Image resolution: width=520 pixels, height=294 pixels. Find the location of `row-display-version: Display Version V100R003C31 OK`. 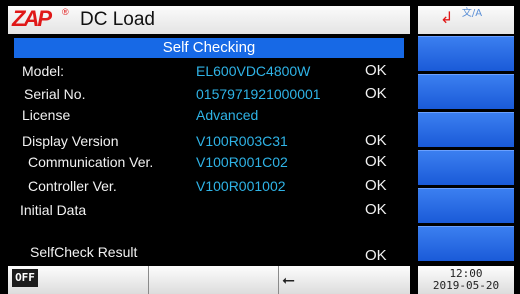

row-display-version: Display Version V100R003C31 OK is located at coordinates (209, 141).